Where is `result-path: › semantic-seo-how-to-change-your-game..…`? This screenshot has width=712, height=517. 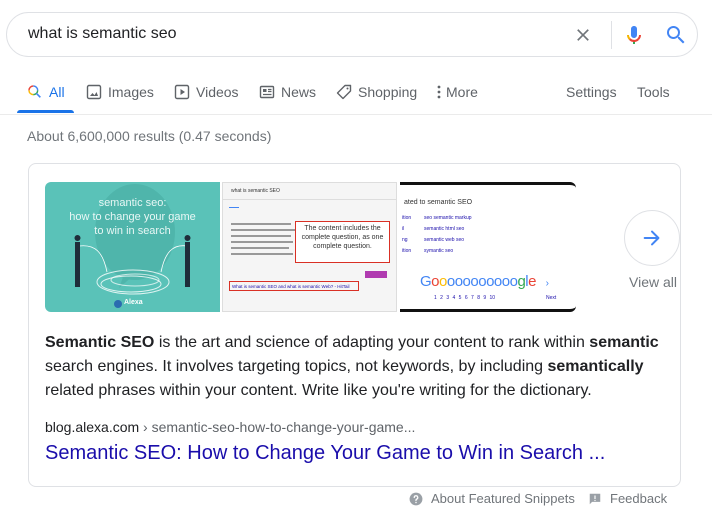
result-path: › semantic-seo-how-to-change-your-game..… is located at coordinates (277, 427).